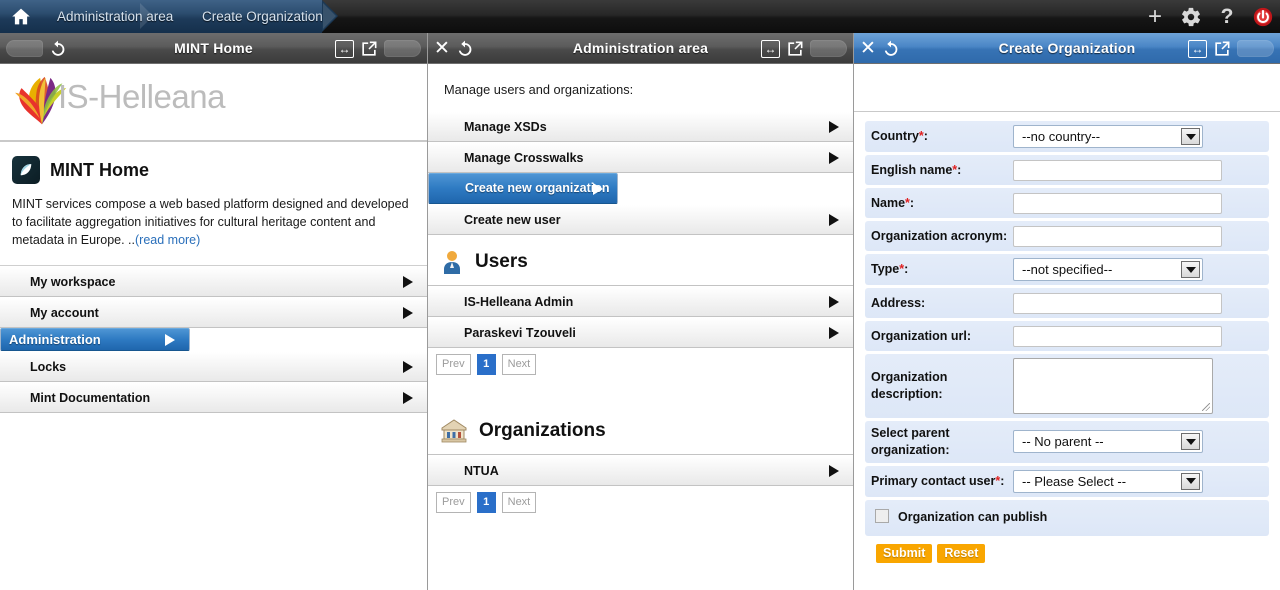 This screenshot has width=1280, height=590. Describe the element at coordinates (453, 502) in the screenshot. I see `organizations-pagination-prev-button: Prev` at that location.